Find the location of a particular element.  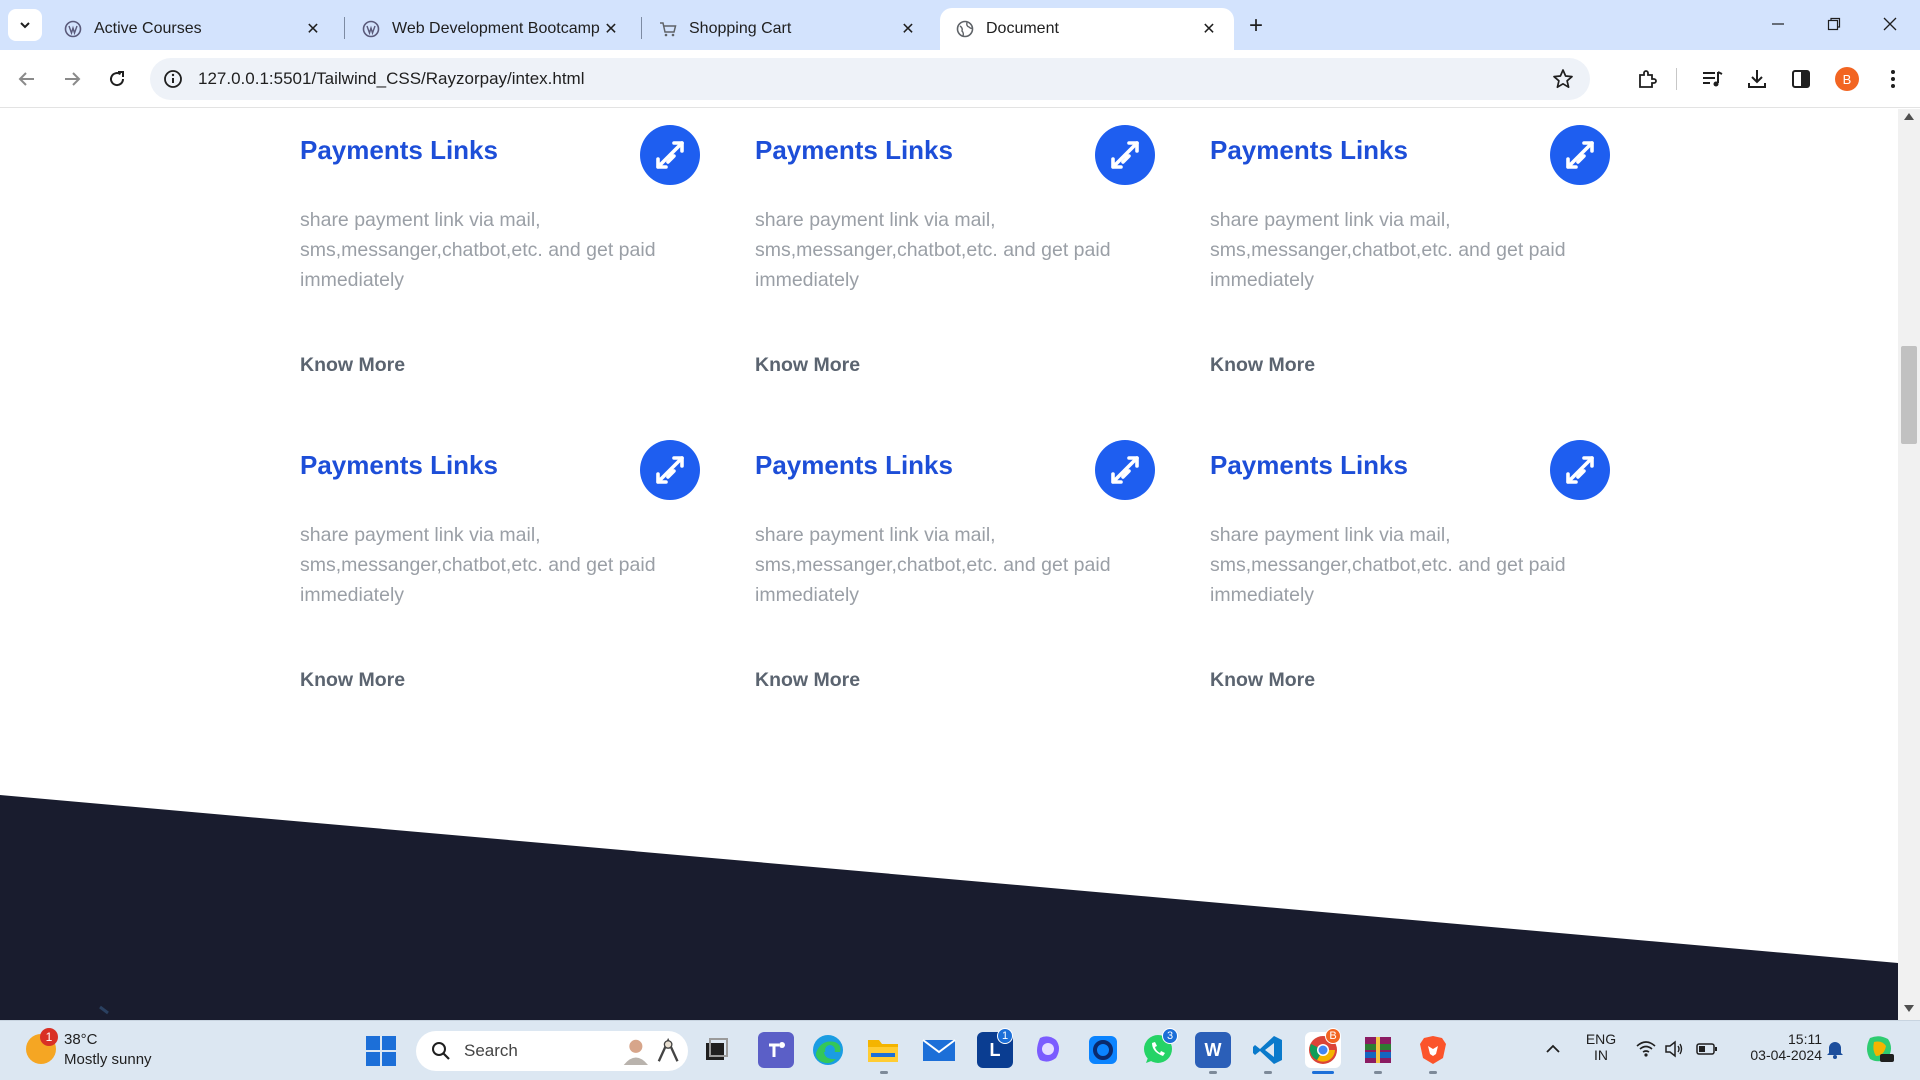

language-indicator: ENG IN is located at coordinates (1601, 1047).